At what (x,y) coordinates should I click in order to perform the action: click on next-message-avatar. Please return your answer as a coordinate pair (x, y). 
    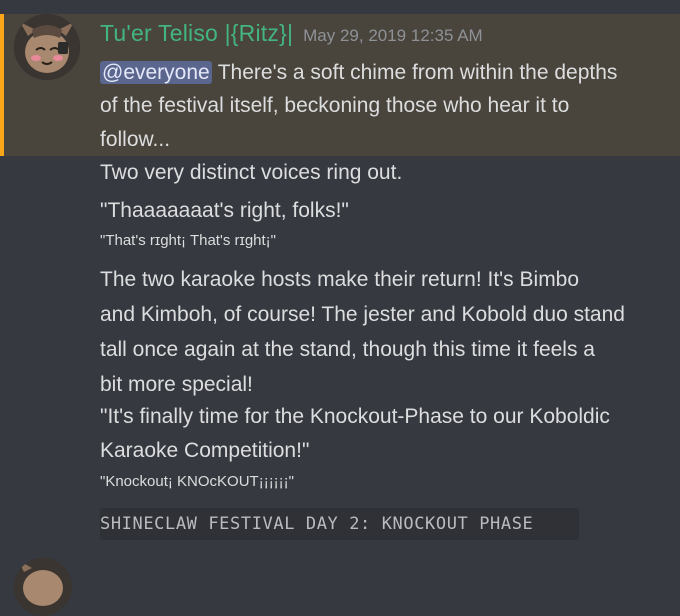
    Looking at the image, I should click on (43, 587).